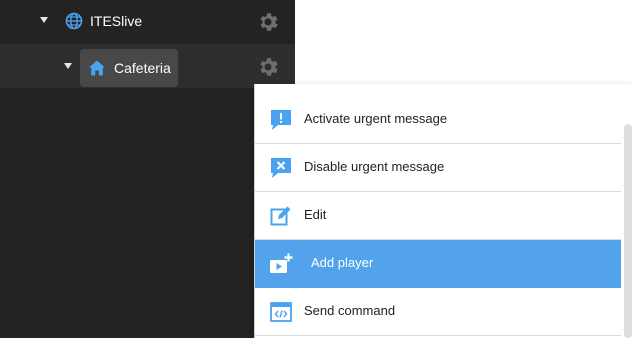 This screenshot has height=338, width=634. What do you see at coordinates (628, 231) in the screenshot?
I see `menu-scrollbar-thumb` at bounding box center [628, 231].